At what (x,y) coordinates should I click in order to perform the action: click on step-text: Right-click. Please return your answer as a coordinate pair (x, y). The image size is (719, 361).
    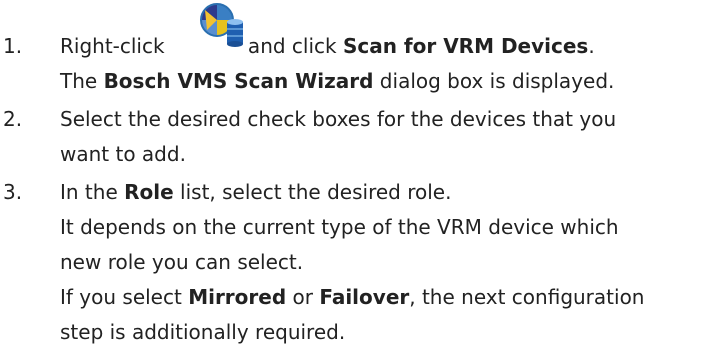
    Looking at the image, I should click on (112, 46).